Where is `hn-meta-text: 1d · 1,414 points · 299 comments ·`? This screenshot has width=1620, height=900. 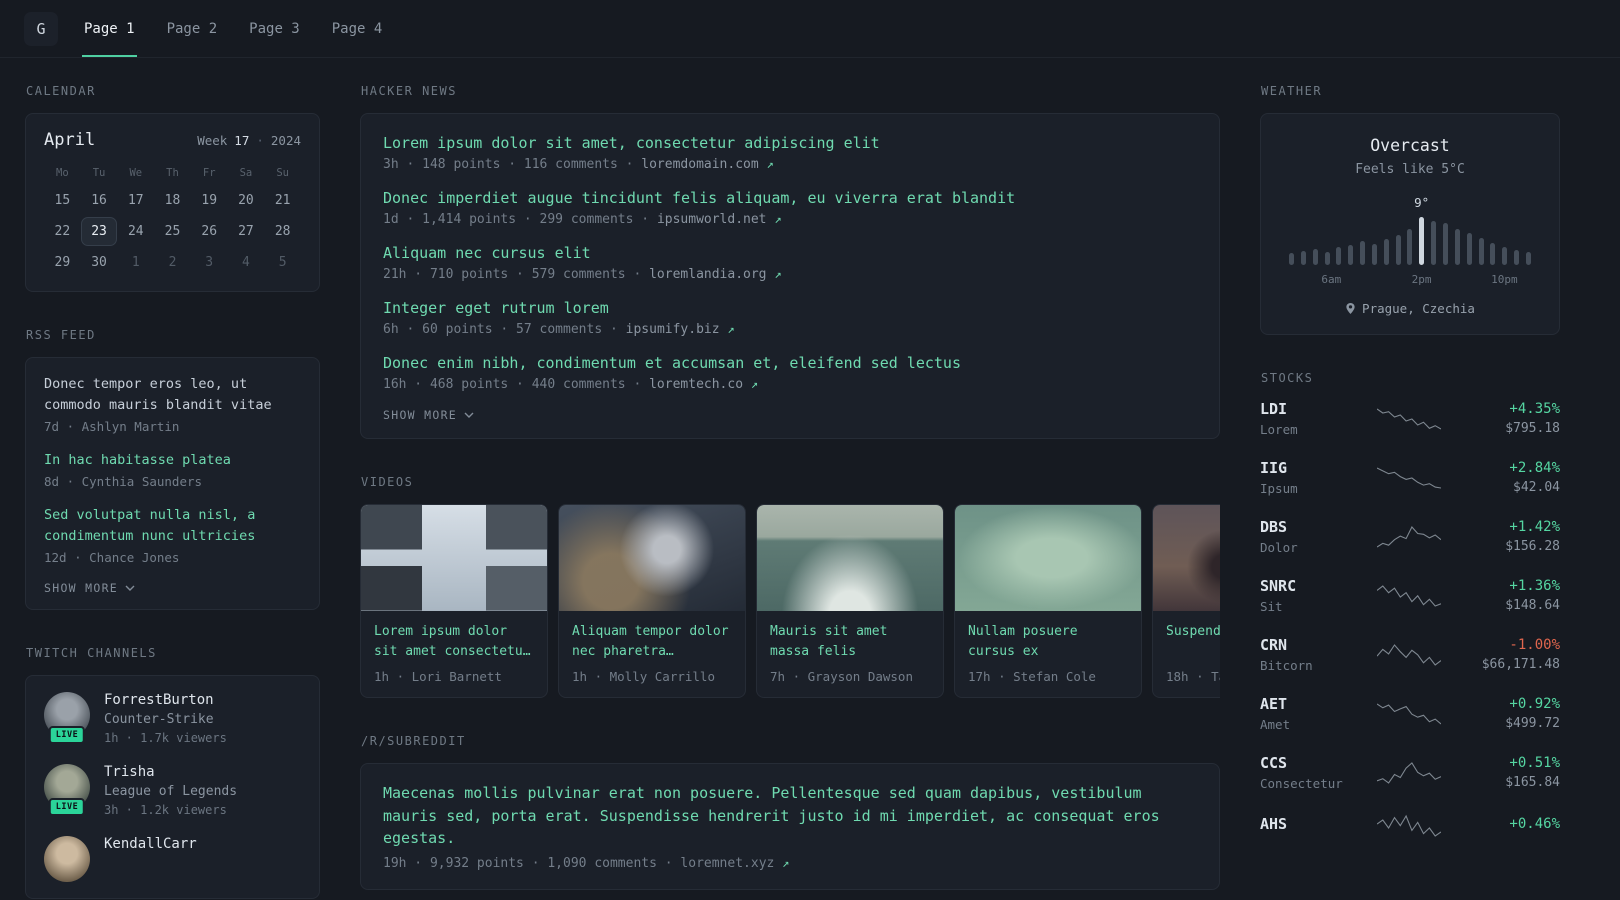 hn-meta-text: 1d · 1,414 points · 299 comments · is located at coordinates (516, 219).